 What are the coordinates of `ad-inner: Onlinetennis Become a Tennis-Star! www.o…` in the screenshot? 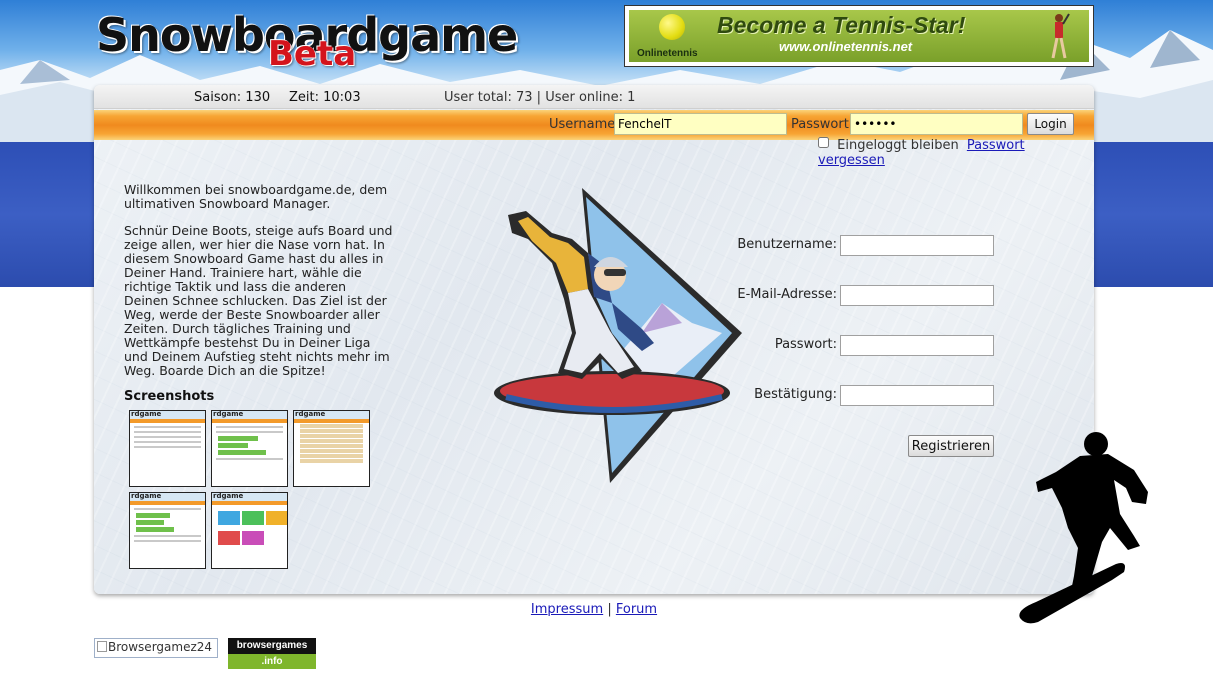 It's located at (859, 36).